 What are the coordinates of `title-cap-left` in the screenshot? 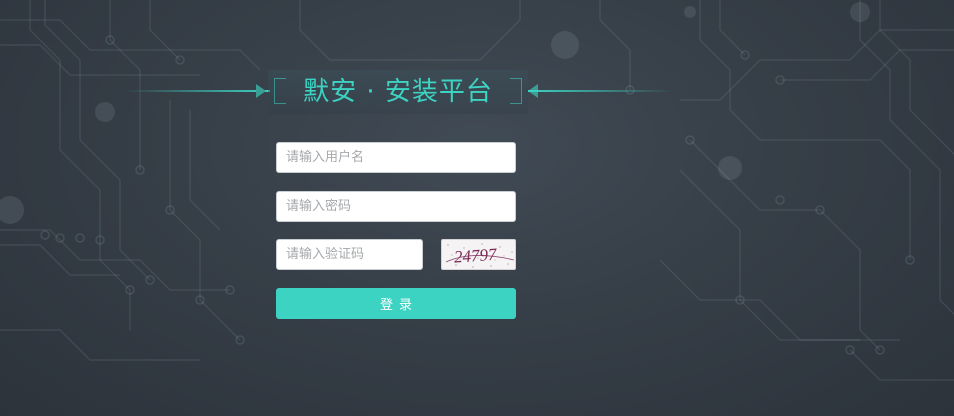 It's located at (261, 91).